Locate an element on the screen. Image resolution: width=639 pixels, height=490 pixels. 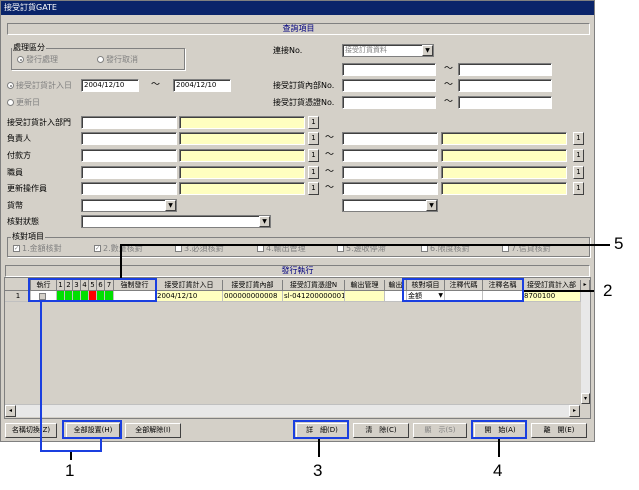
person-from-button: 1 is located at coordinates (313, 138).